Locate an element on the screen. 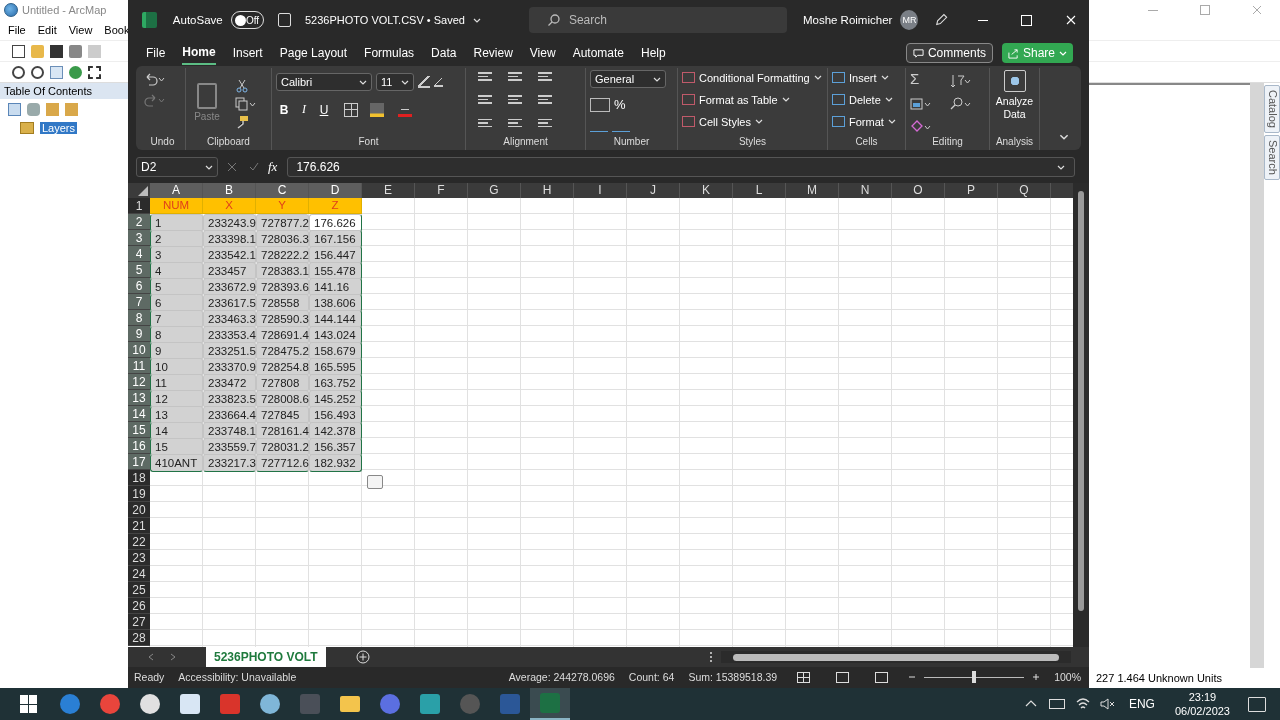 Image resolution: width=1280 pixels, height=720 pixels. row-header: 7 is located at coordinates (139, 302).